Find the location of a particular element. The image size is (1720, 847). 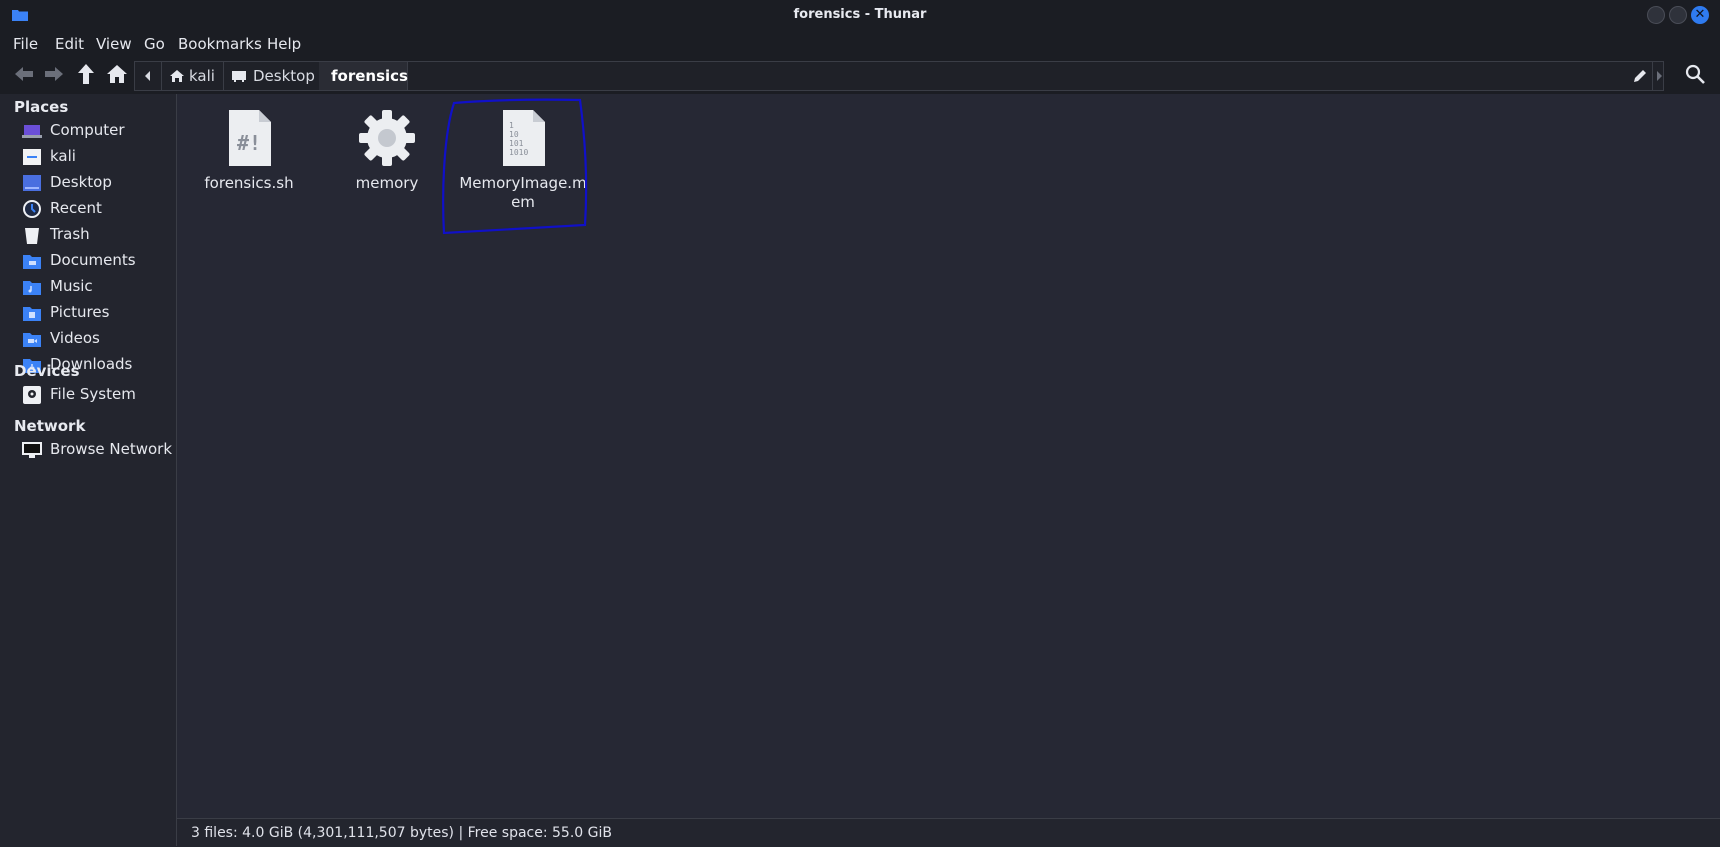

back-button is located at coordinates (24, 74).